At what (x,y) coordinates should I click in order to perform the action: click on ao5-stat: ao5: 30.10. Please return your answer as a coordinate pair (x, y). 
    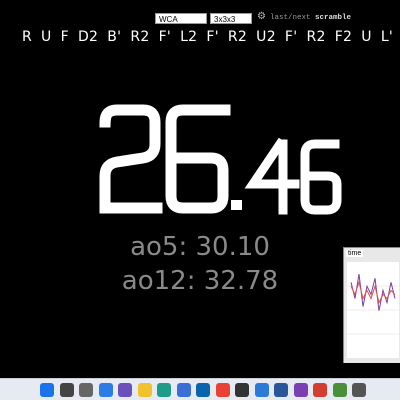
    Looking at the image, I should click on (200, 247).